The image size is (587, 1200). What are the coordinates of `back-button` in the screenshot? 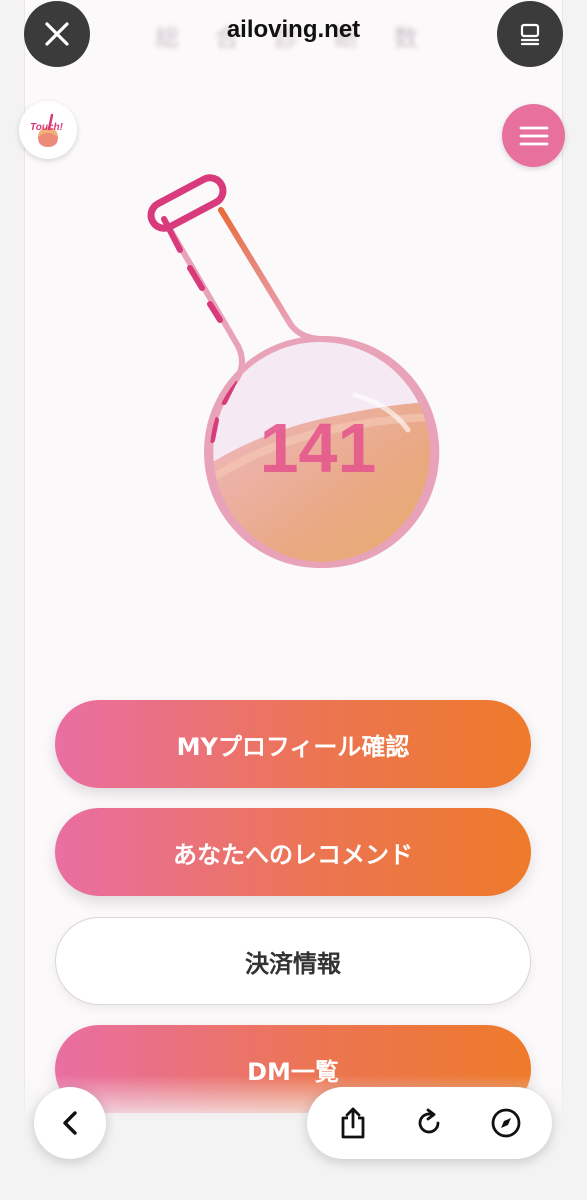 It's located at (70, 1123).